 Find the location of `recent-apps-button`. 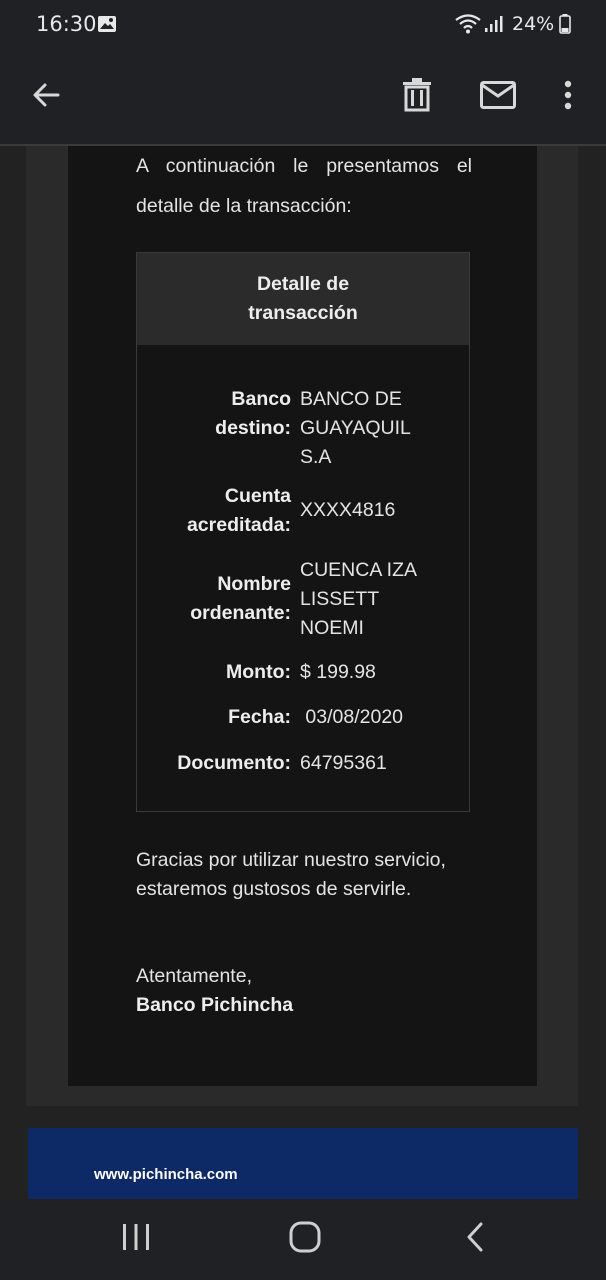

recent-apps-button is located at coordinates (136, 1239).